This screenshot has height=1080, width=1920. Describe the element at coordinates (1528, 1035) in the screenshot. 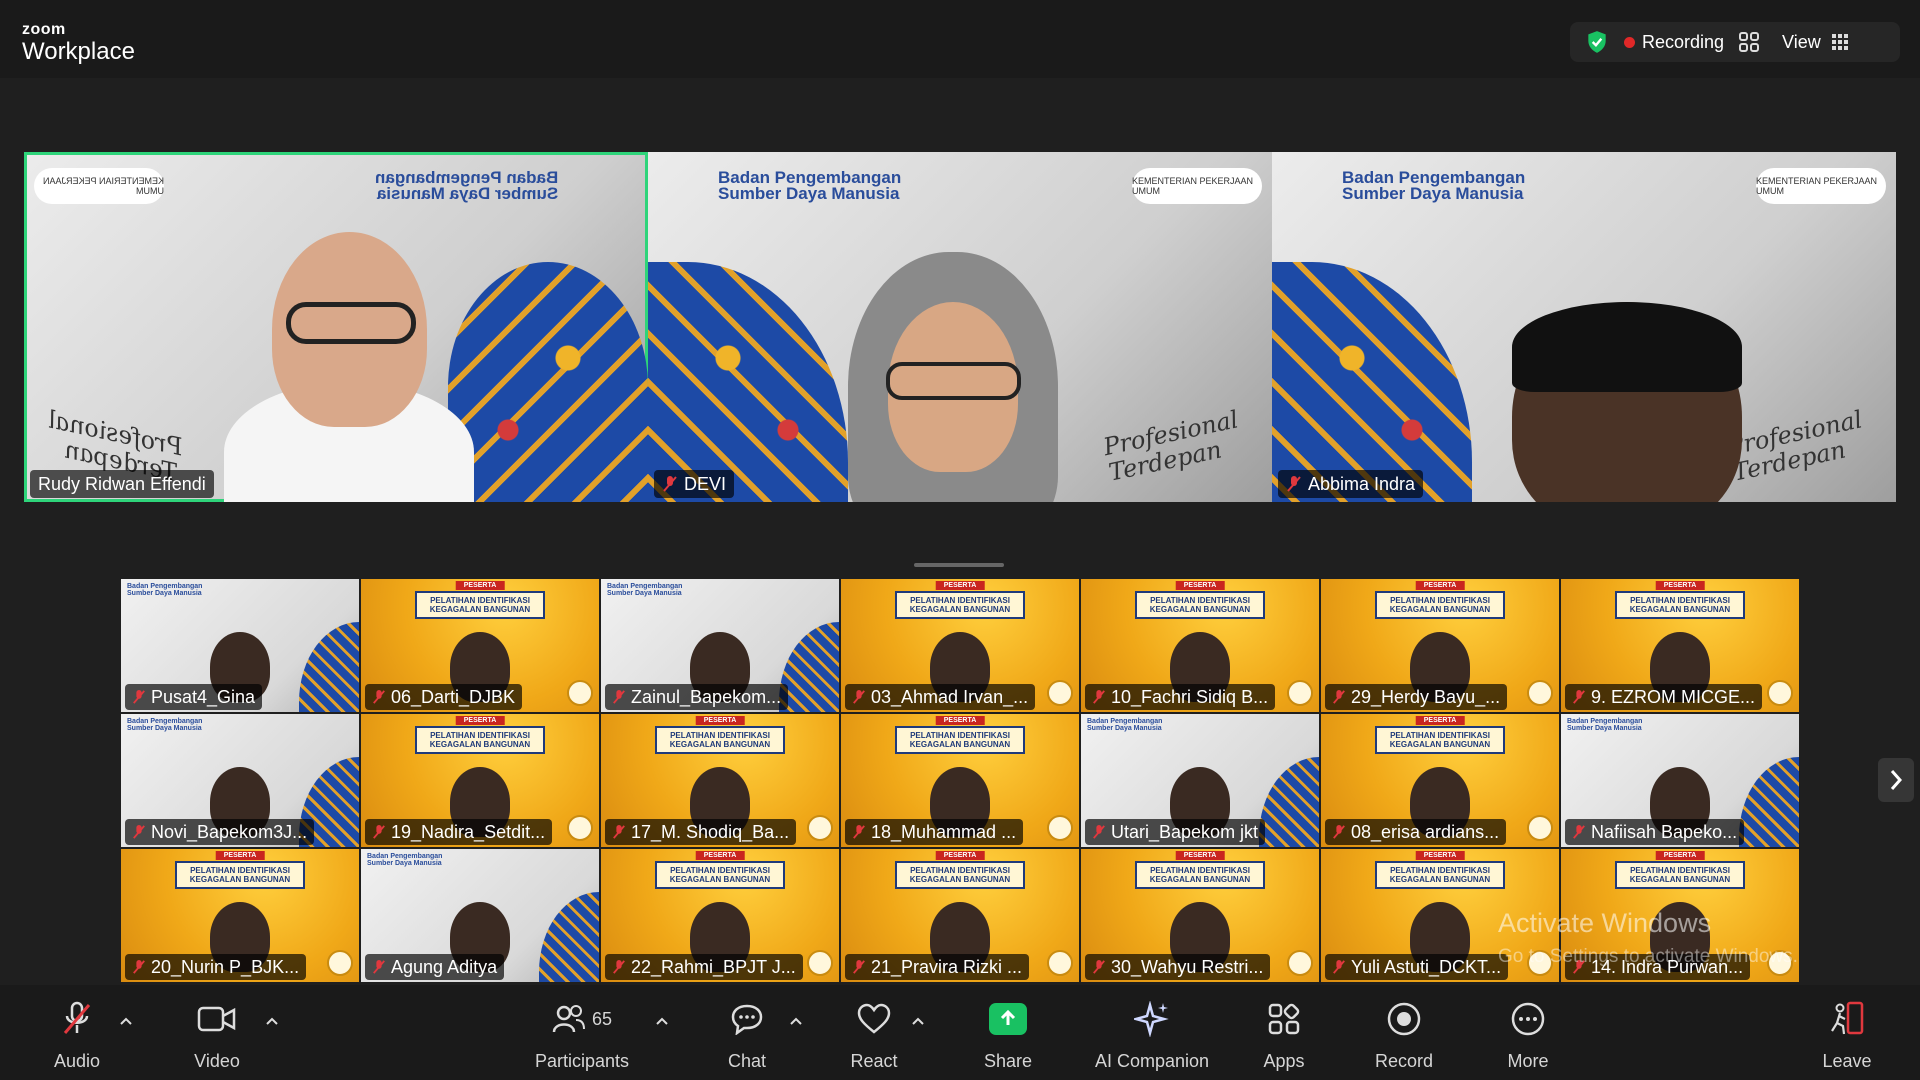

I see `more-button: More` at that location.